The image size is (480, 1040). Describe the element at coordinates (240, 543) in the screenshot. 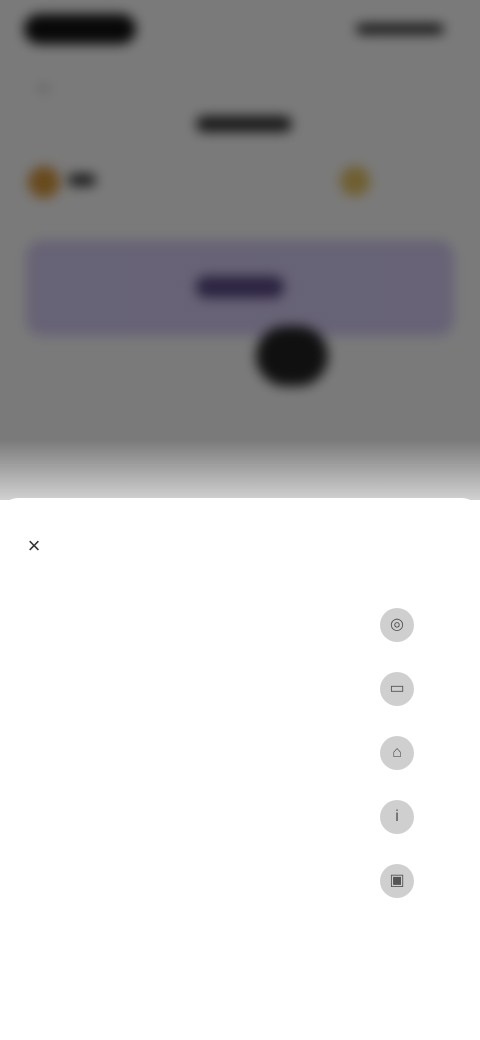

I see `sheet-header: ×` at that location.